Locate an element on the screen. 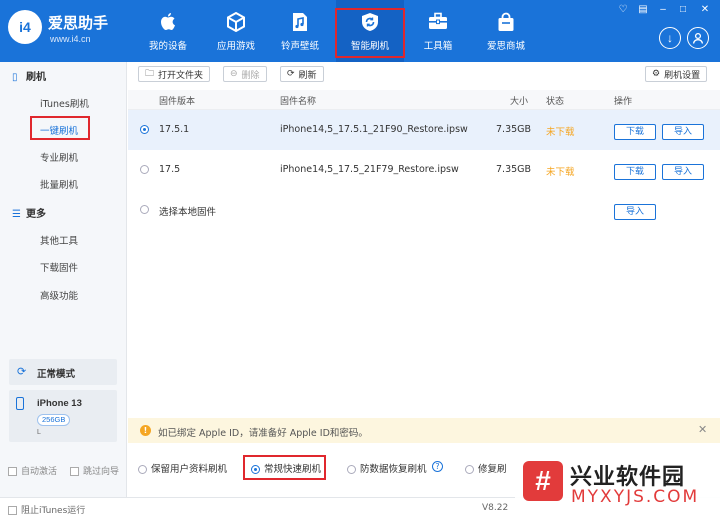 The height and width of the screenshot is (518, 720). refresh-icon: ⟳ is located at coordinates (291, 74).